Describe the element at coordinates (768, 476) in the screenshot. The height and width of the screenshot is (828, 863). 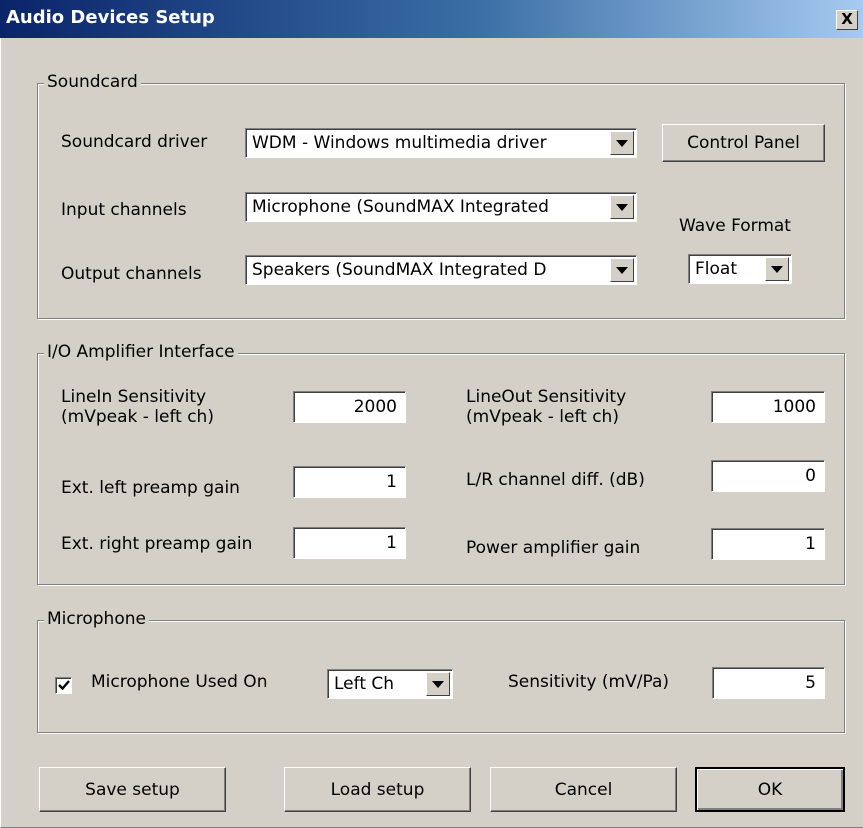
I see `lr-channel-diff-input: 0` at that location.